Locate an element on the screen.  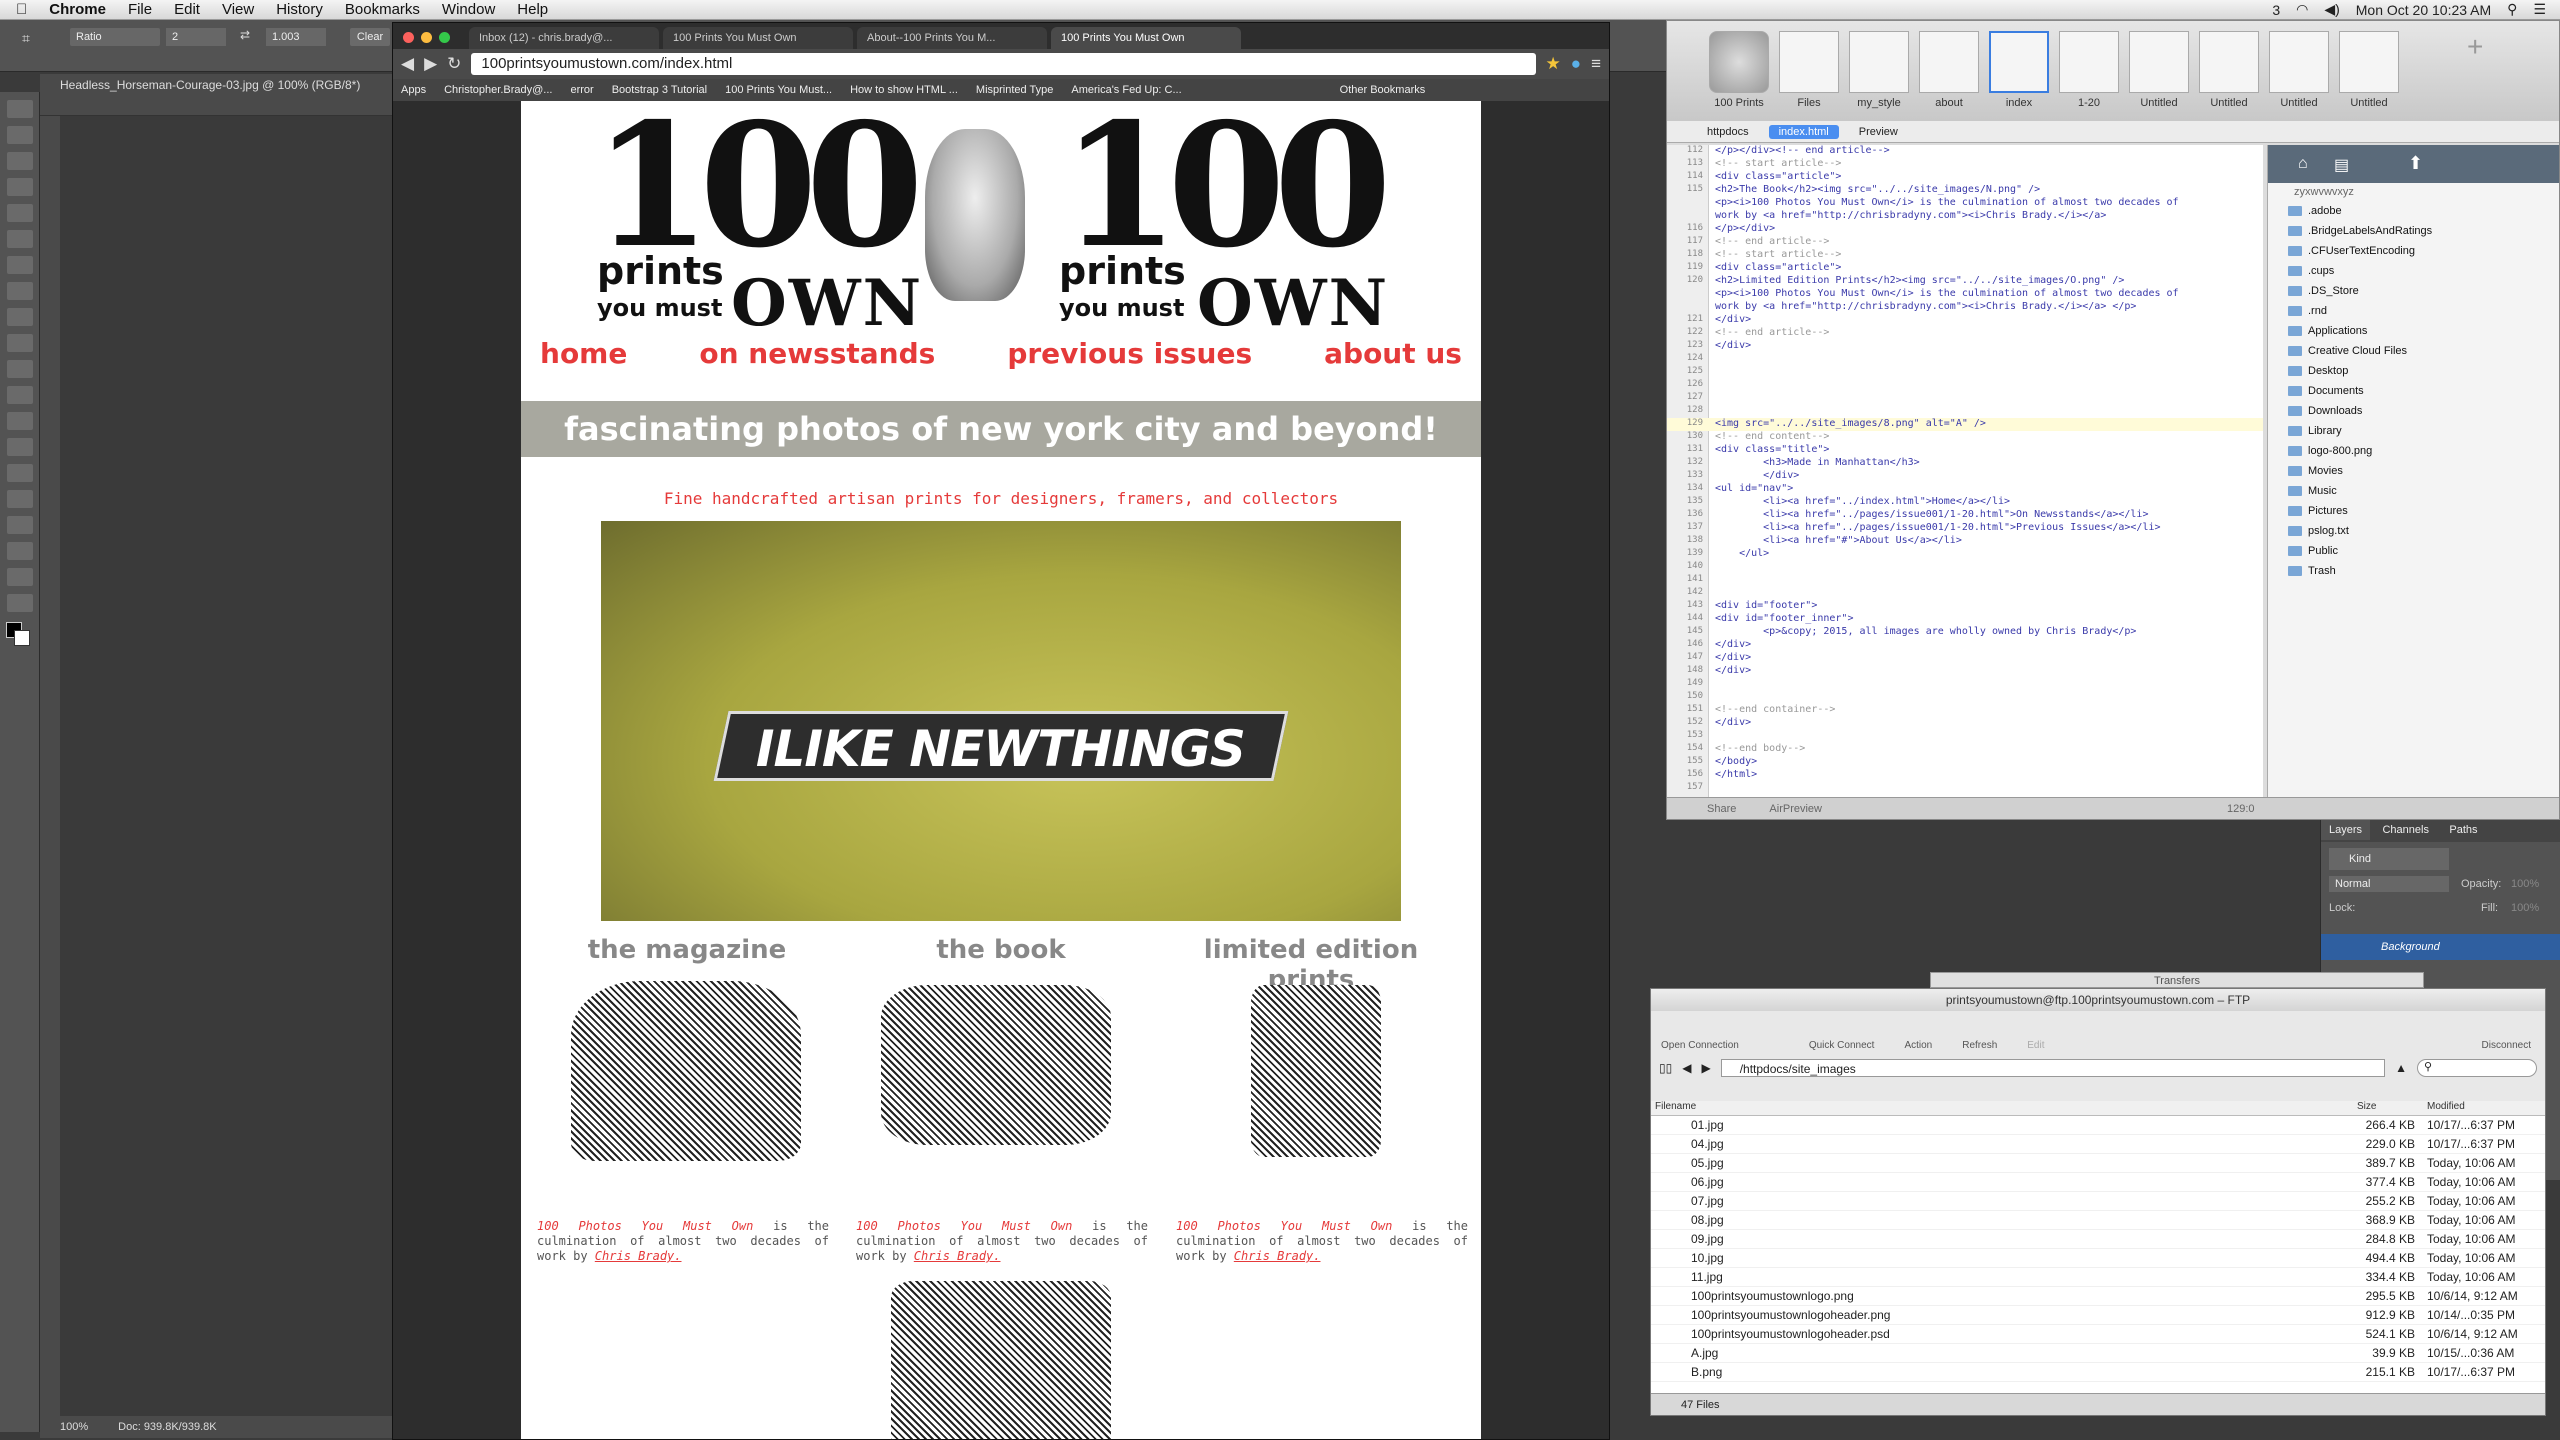
menu-file: File is located at coordinates (140, 9).